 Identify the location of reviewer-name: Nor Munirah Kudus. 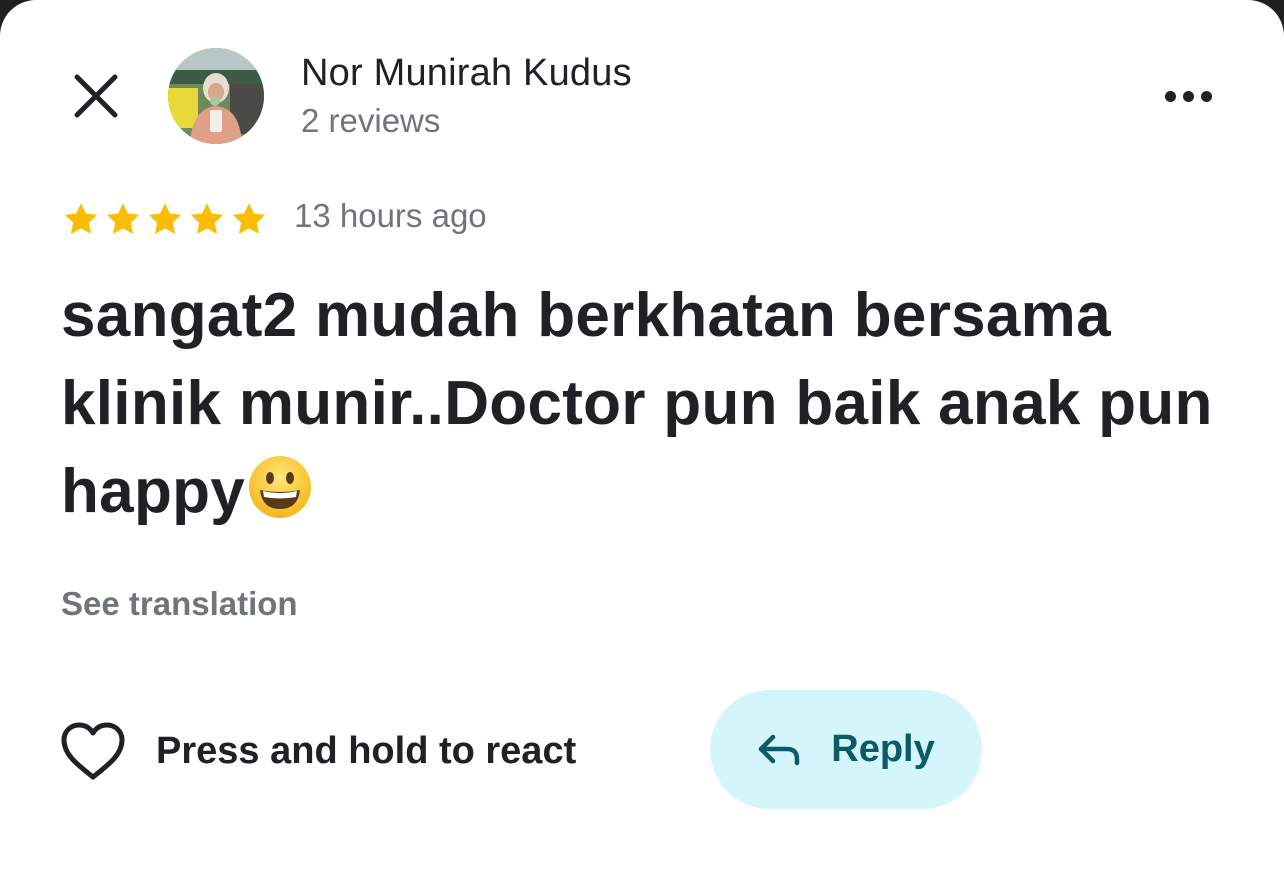
(466, 73).